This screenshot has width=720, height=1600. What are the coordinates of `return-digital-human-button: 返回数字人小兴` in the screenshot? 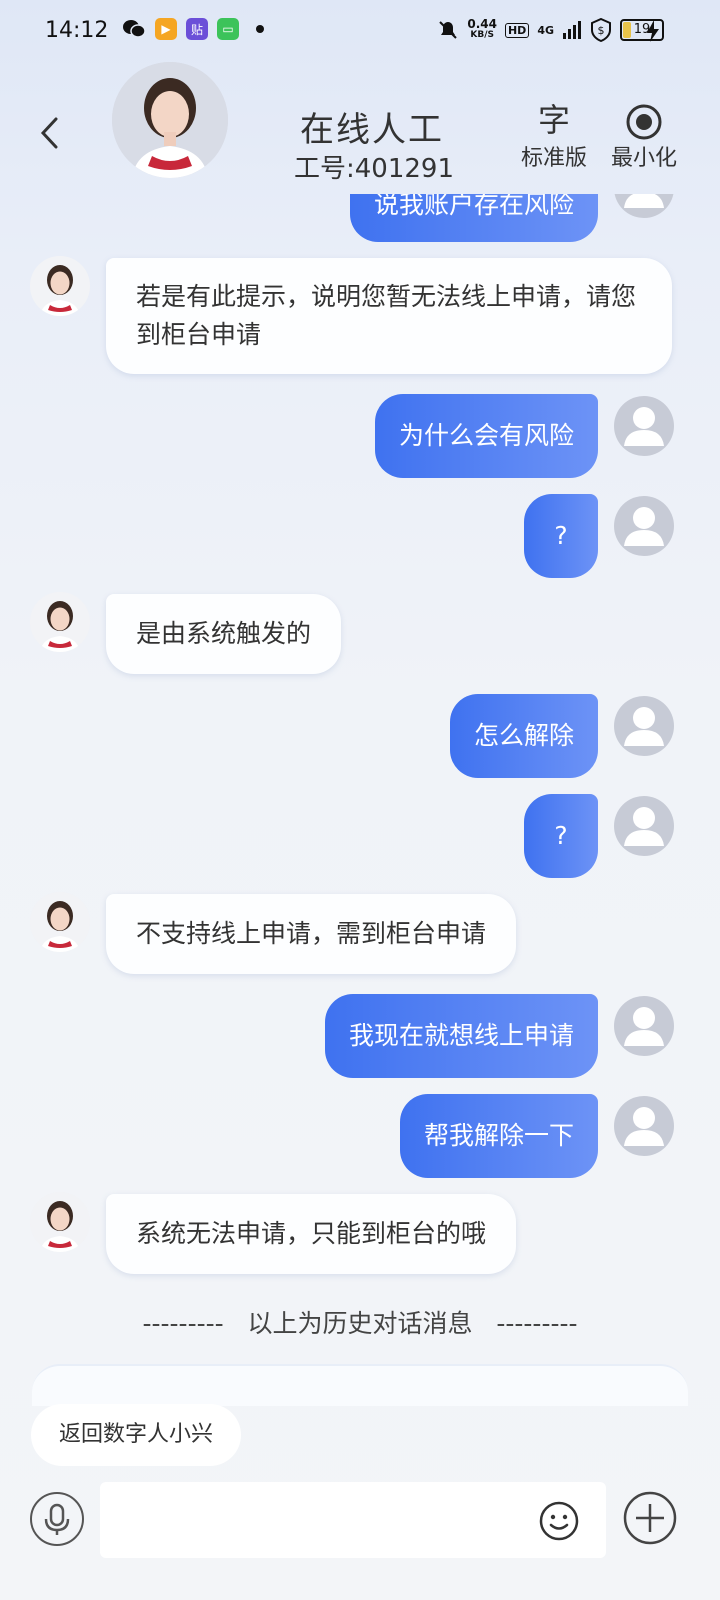 It's located at (136, 1435).